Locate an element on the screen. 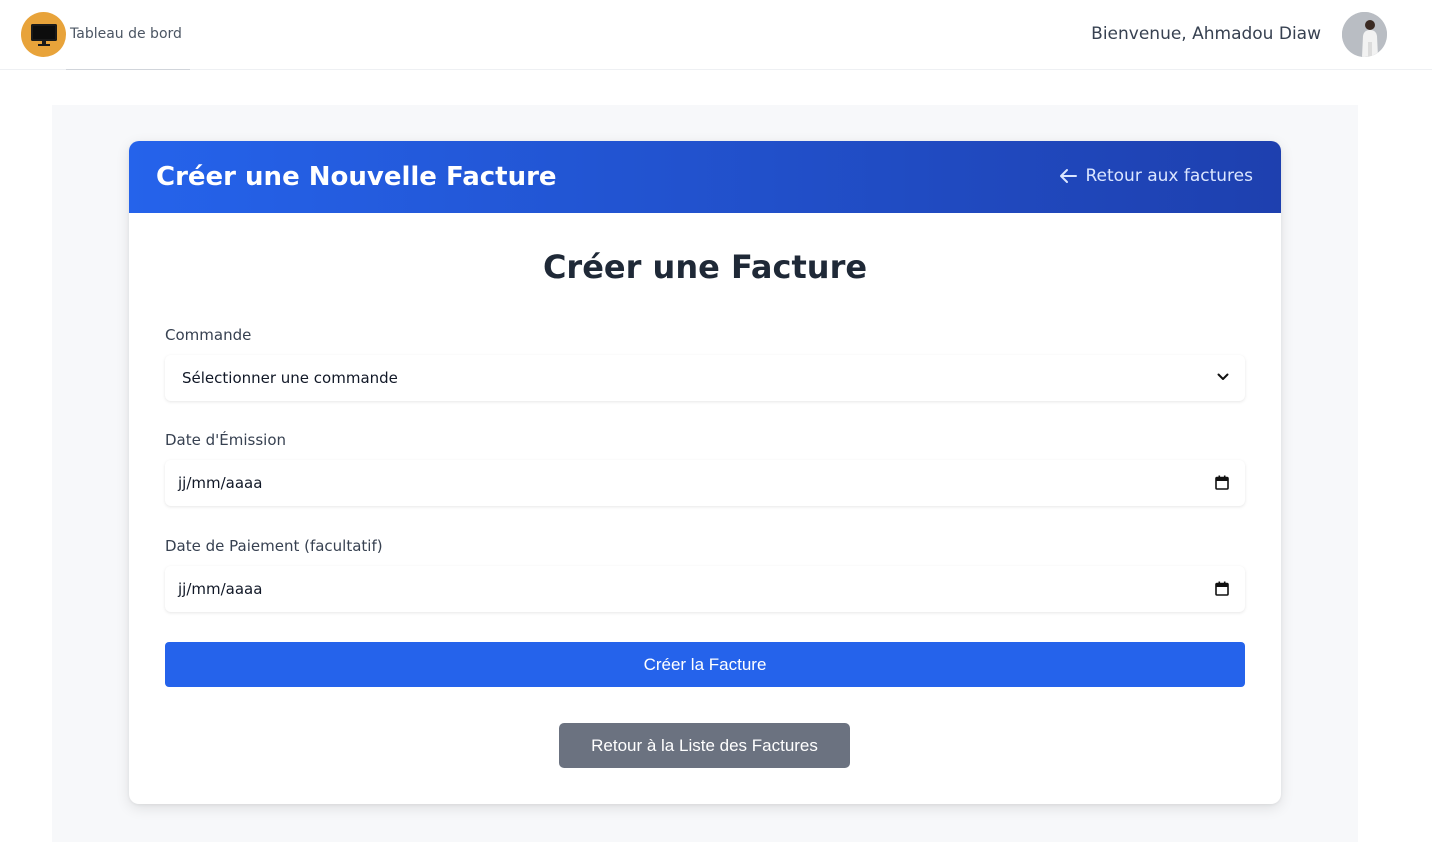 The width and height of the screenshot is (1432, 842). user-avatar-icon is located at coordinates (1364, 34).